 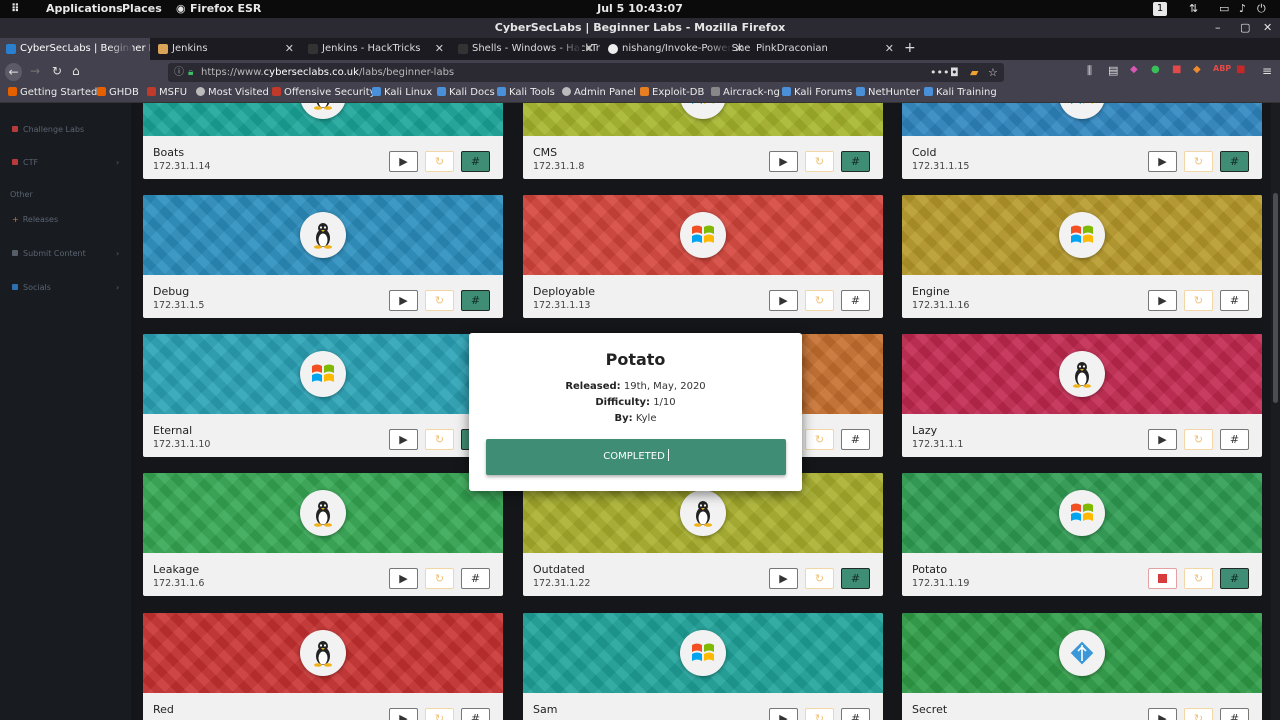 What do you see at coordinates (13, 72) in the screenshot?
I see `back-icon: ←` at bounding box center [13, 72].